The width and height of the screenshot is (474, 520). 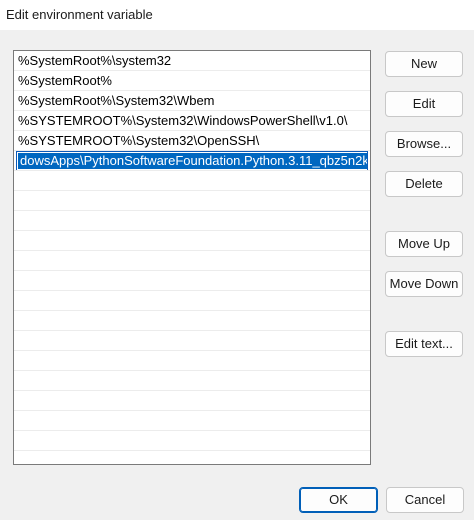 I want to click on list-item: %SystemRoot%\System32\Wbem, so click(x=192, y=101).